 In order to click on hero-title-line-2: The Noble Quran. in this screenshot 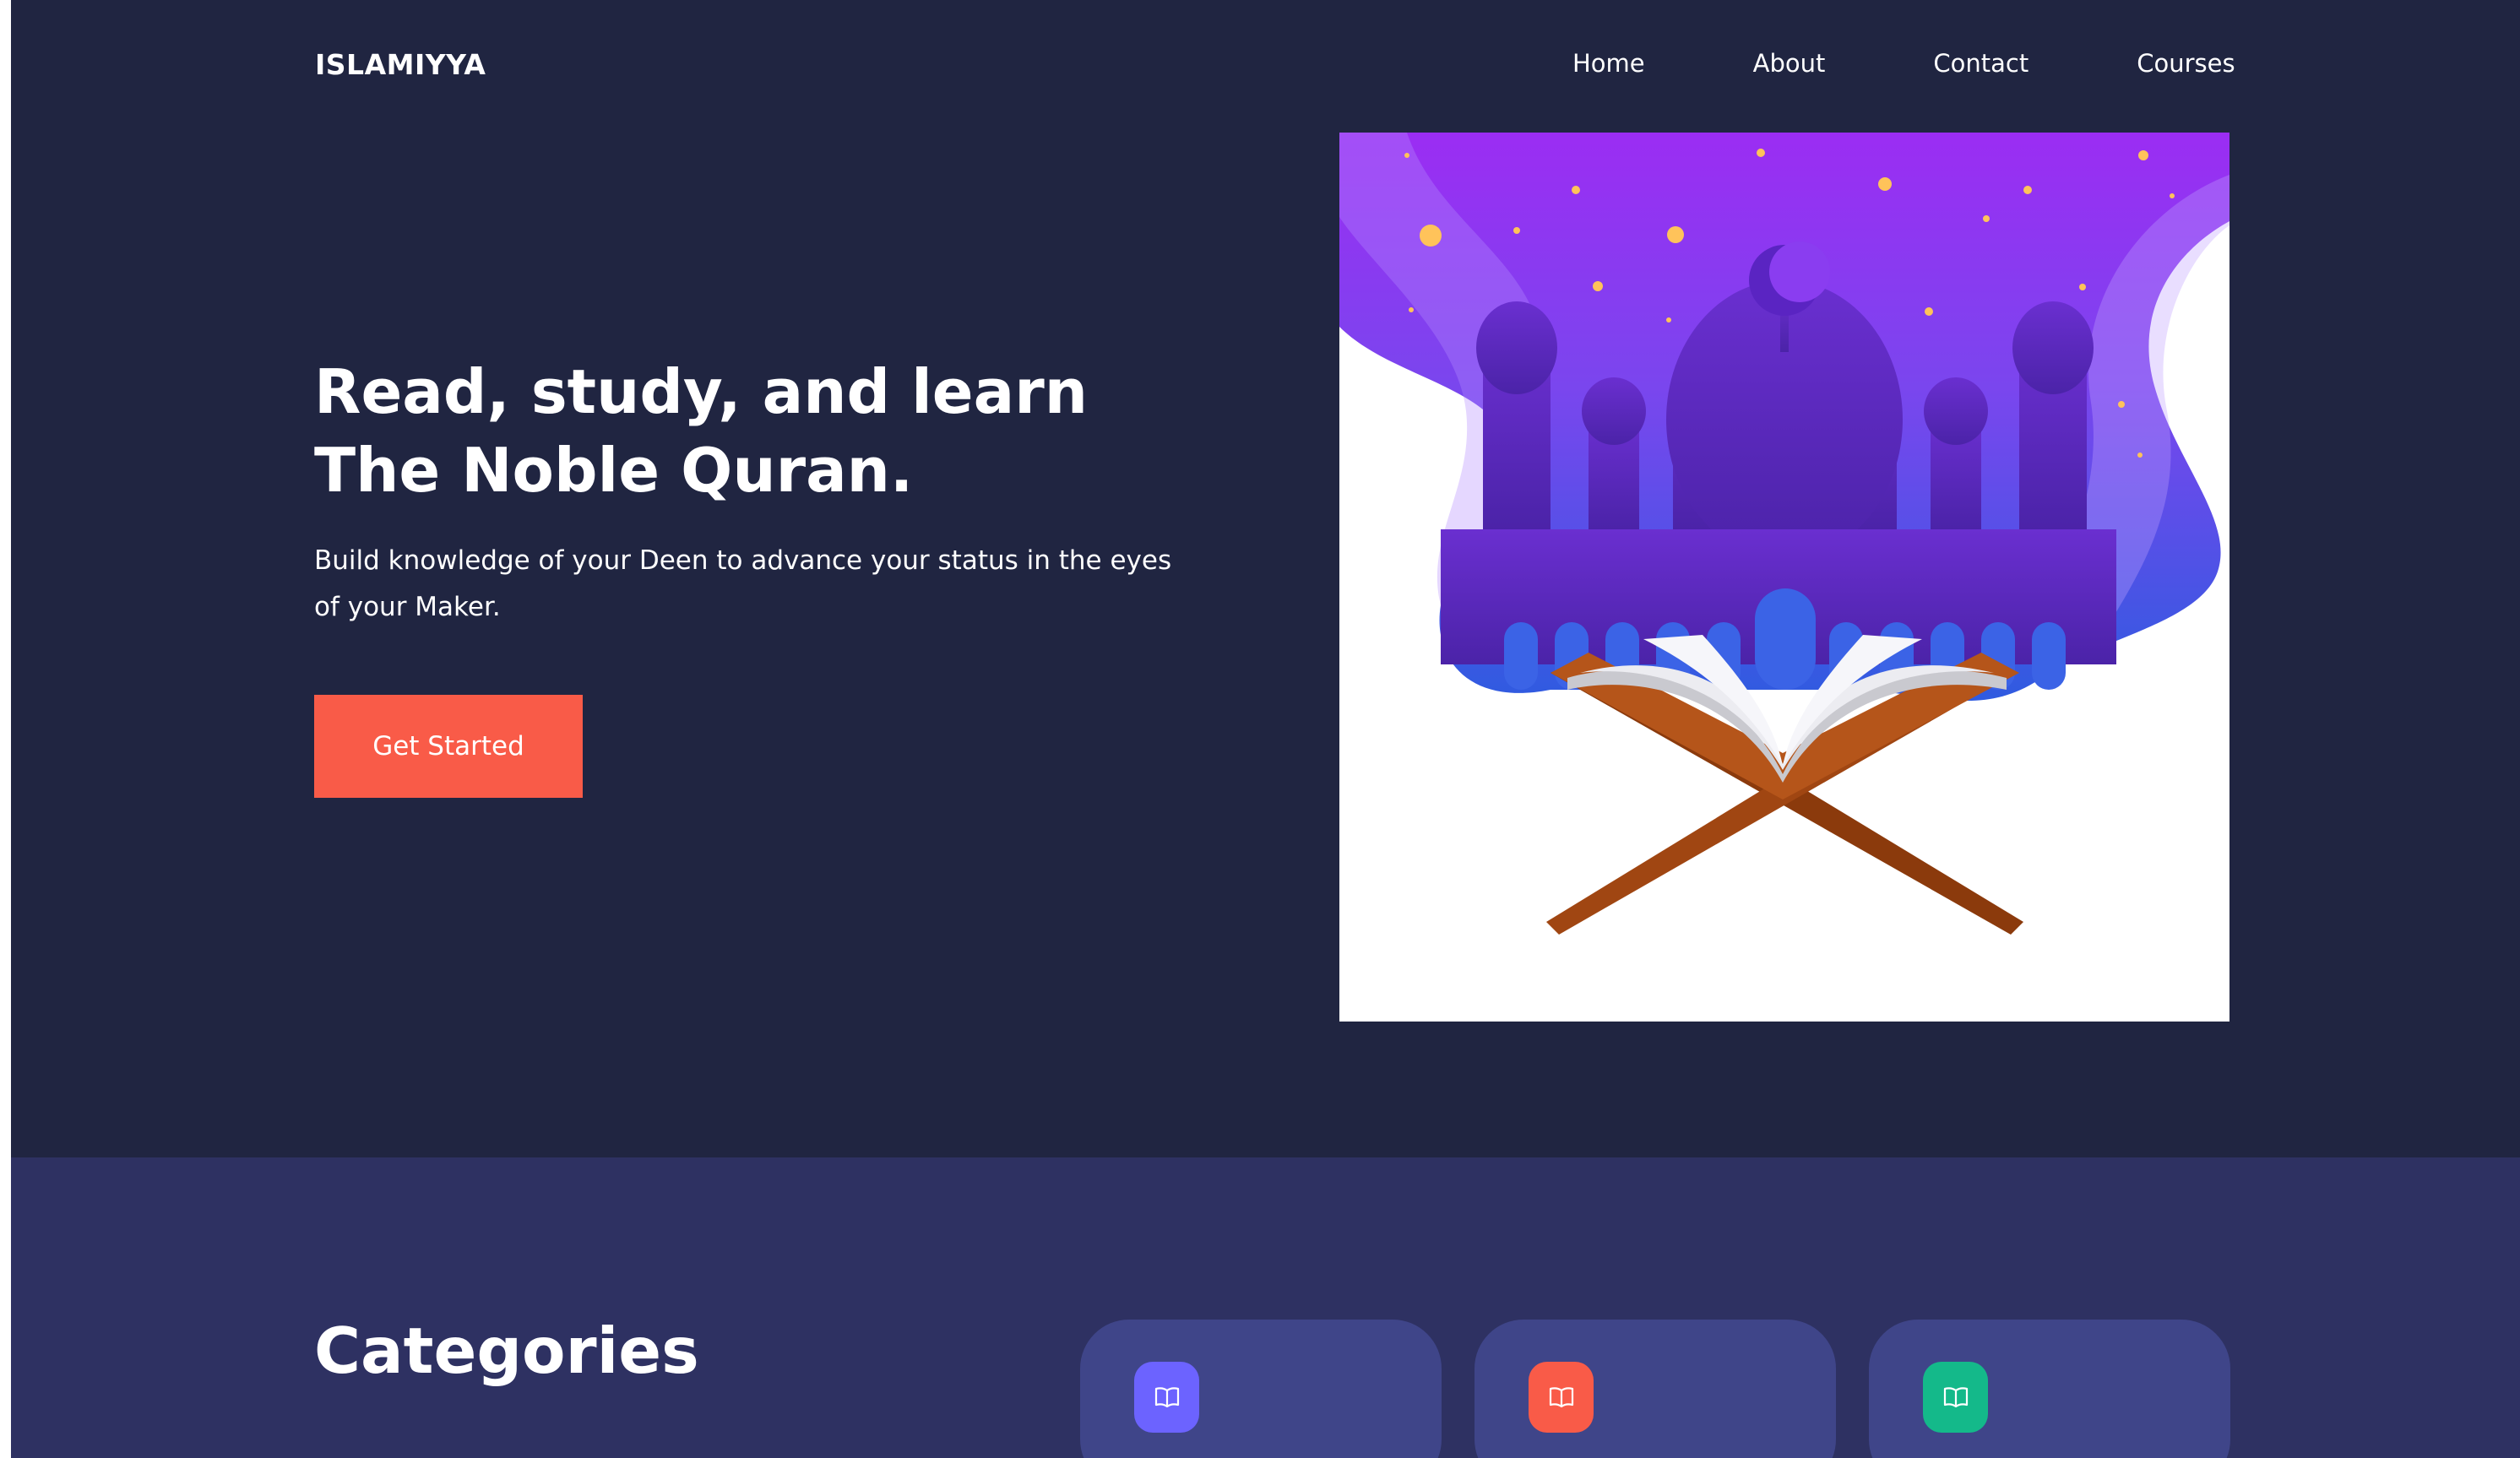, I will do `click(614, 470)`.